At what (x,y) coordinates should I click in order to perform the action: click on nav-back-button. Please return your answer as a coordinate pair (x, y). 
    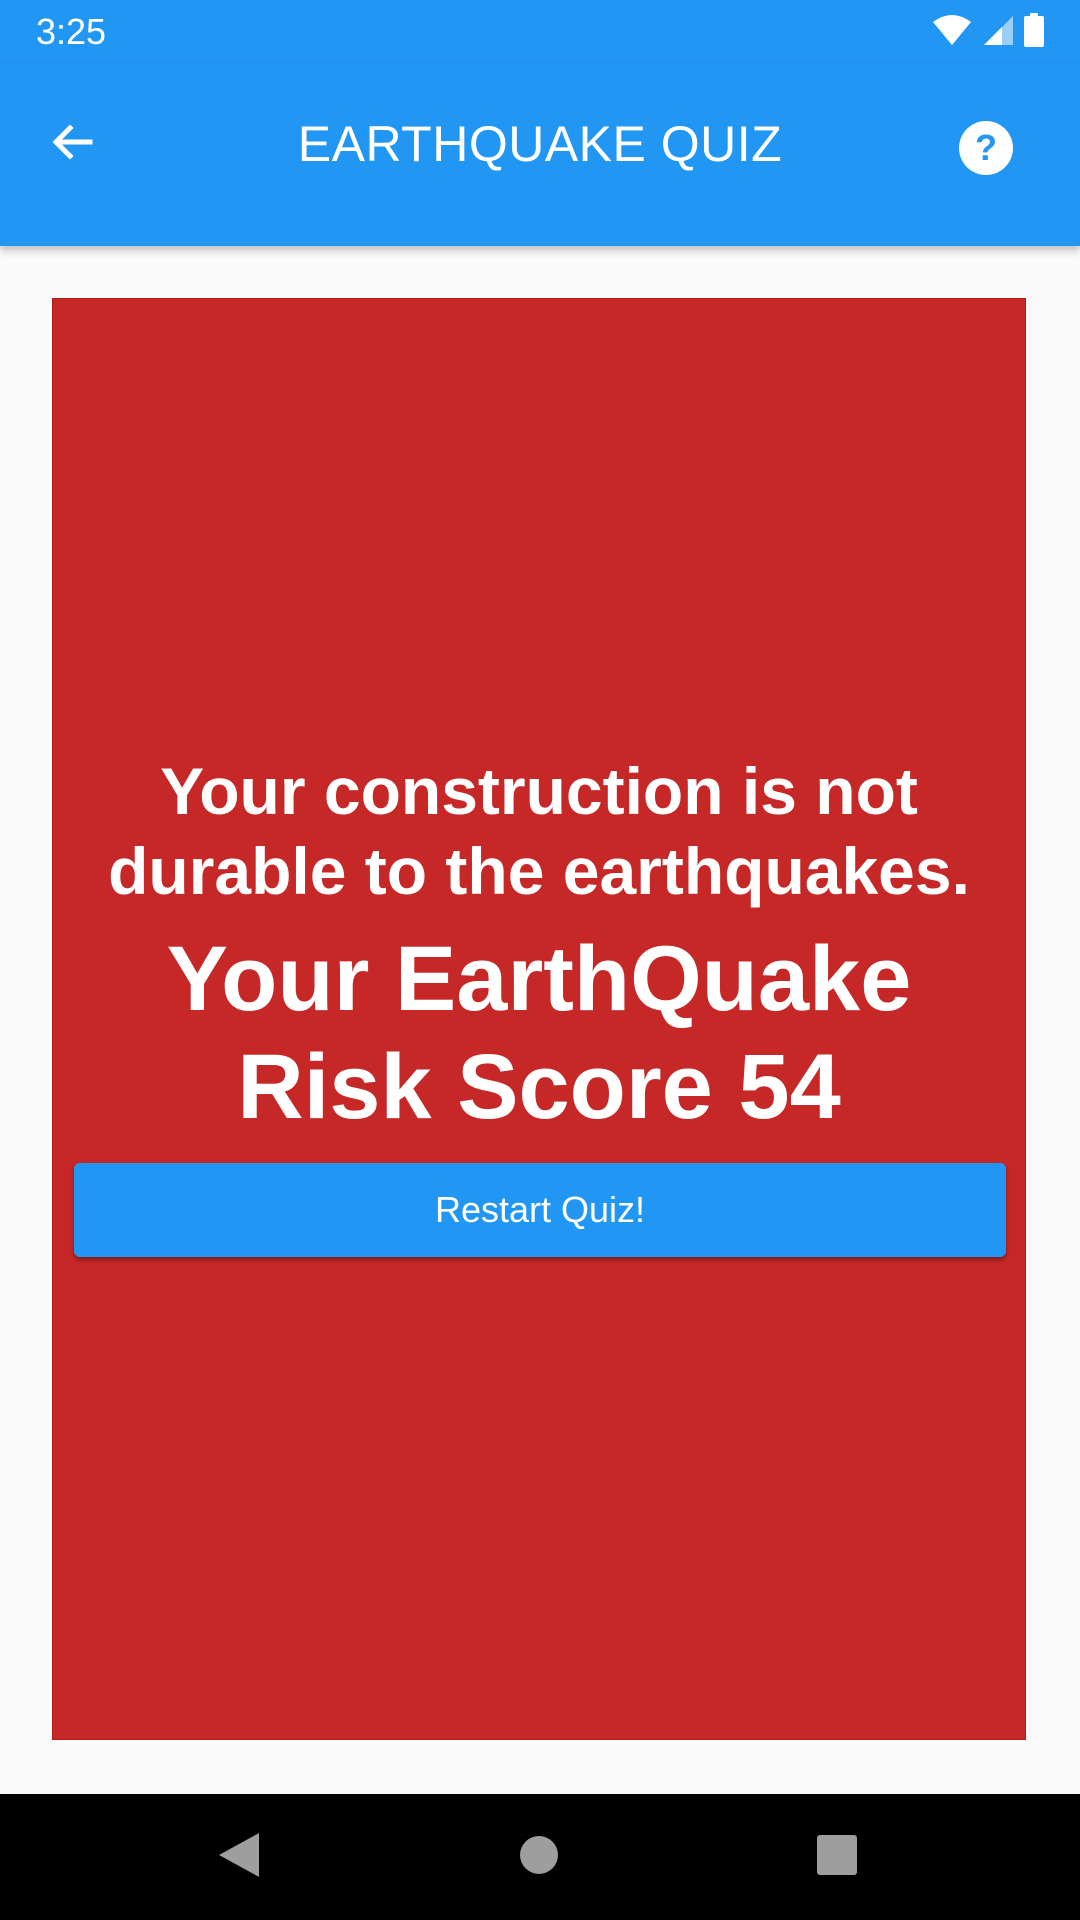
    Looking at the image, I should click on (239, 1857).